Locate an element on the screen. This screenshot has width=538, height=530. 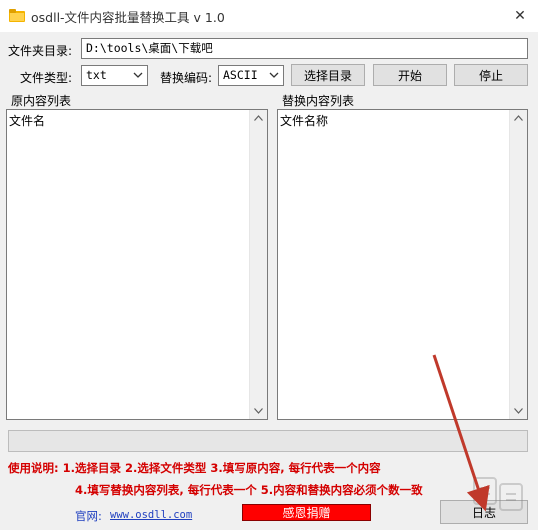
file-type-value: txt is located at coordinates (96, 75).